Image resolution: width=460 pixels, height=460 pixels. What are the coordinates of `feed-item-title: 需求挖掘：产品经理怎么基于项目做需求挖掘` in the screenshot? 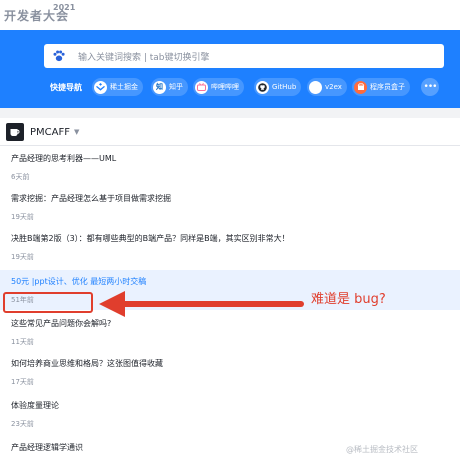 It's located at (91, 198).